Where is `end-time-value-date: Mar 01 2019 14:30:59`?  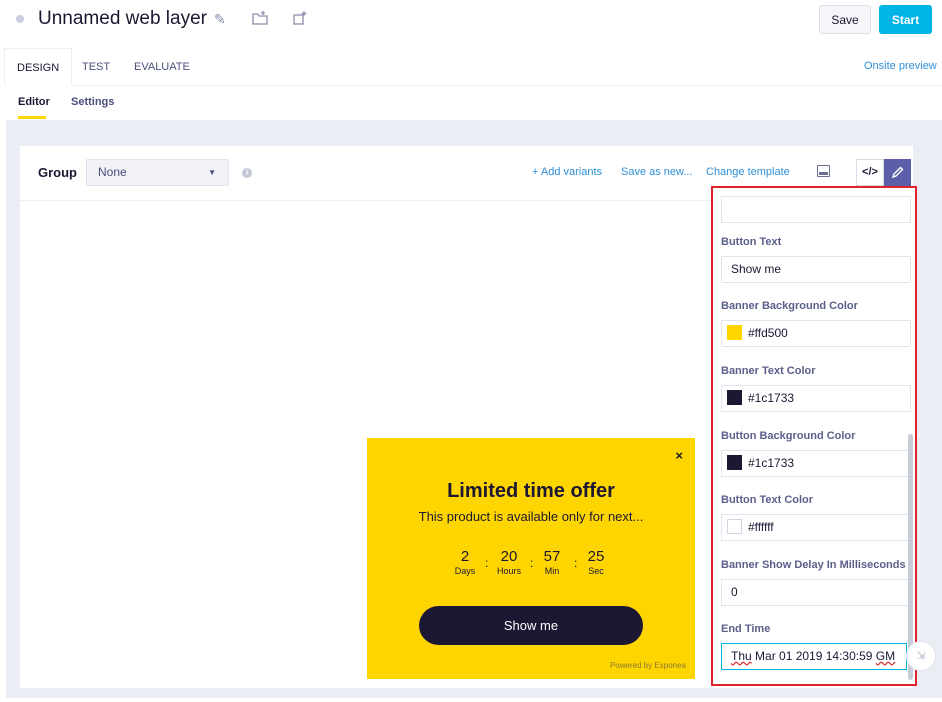
end-time-value-date: Mar 01 2019 14:30:59 is located at coordinates (813, 656).